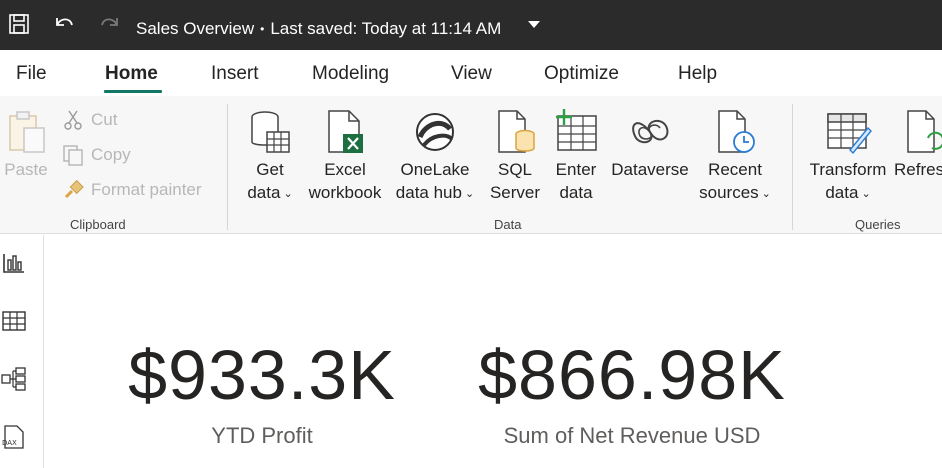  I want to click on svg-text: DAX, so click(9, 443).